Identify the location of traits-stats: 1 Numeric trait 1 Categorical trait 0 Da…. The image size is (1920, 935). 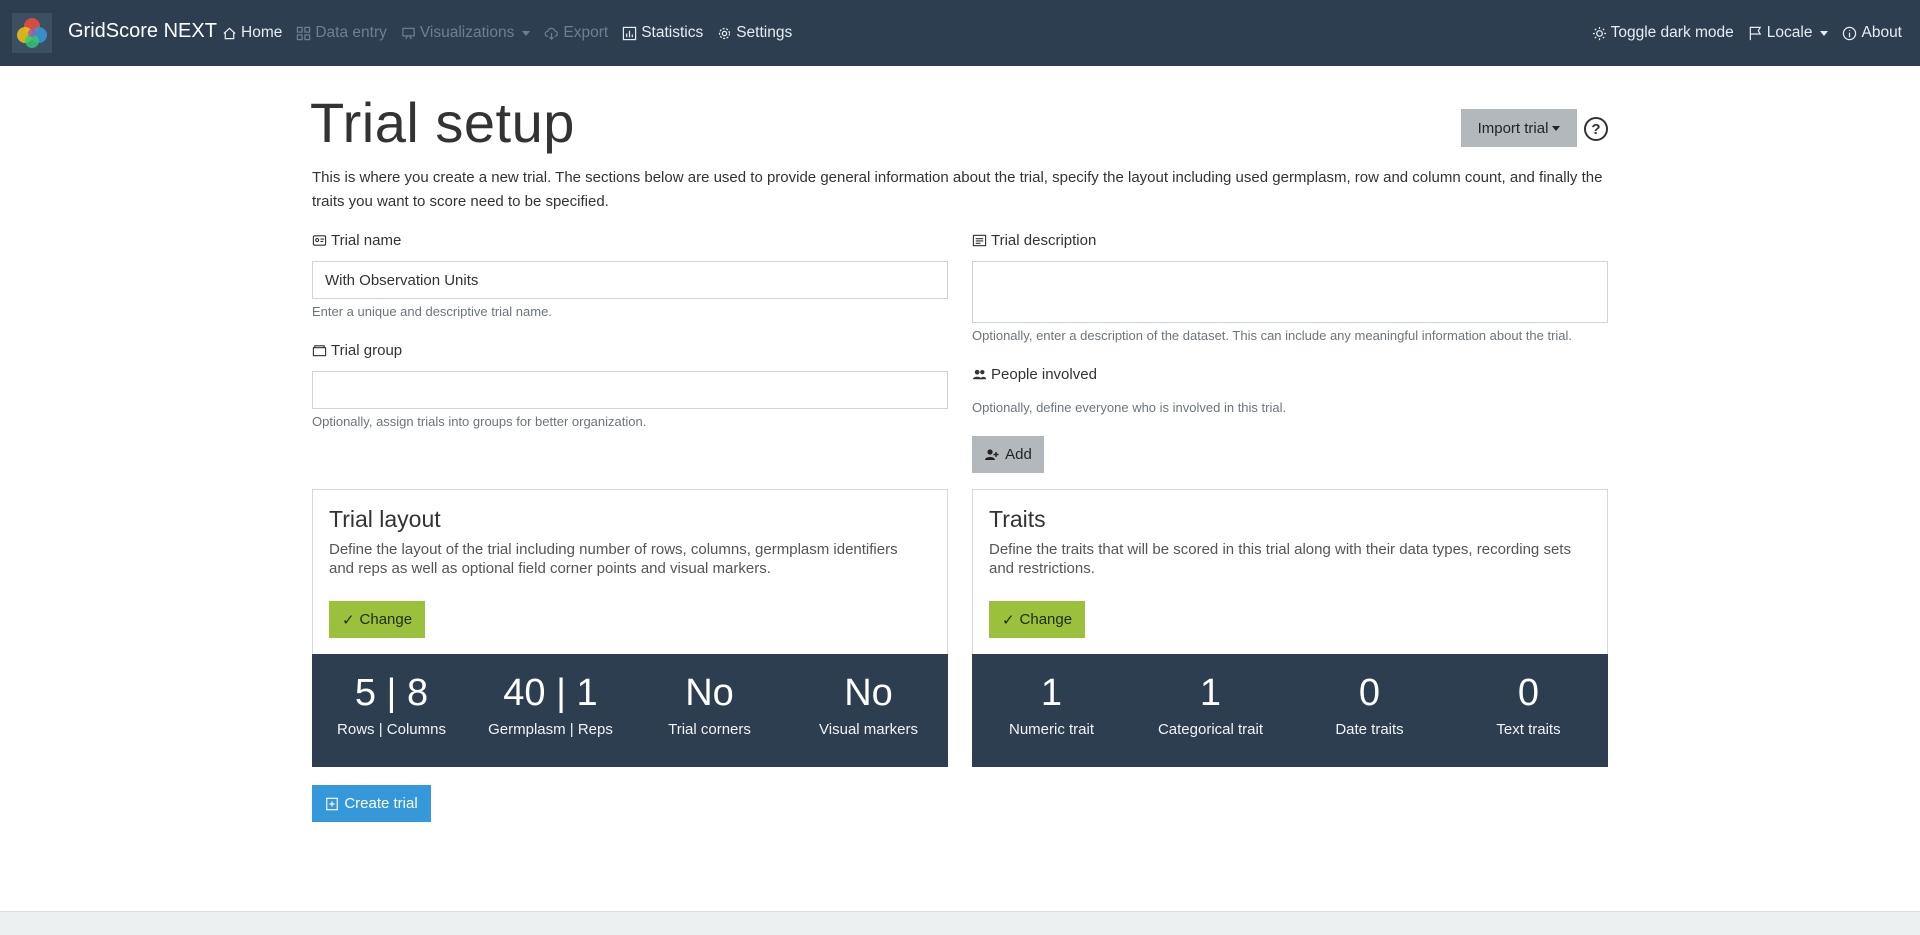
(1290, 710).